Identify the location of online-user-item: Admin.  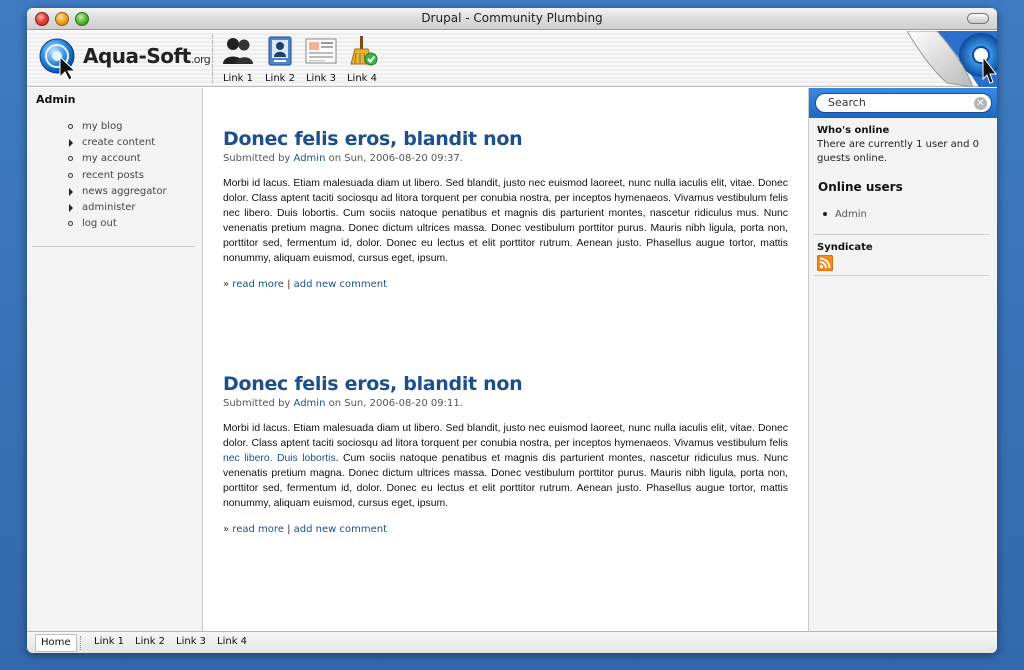
(845, 214).